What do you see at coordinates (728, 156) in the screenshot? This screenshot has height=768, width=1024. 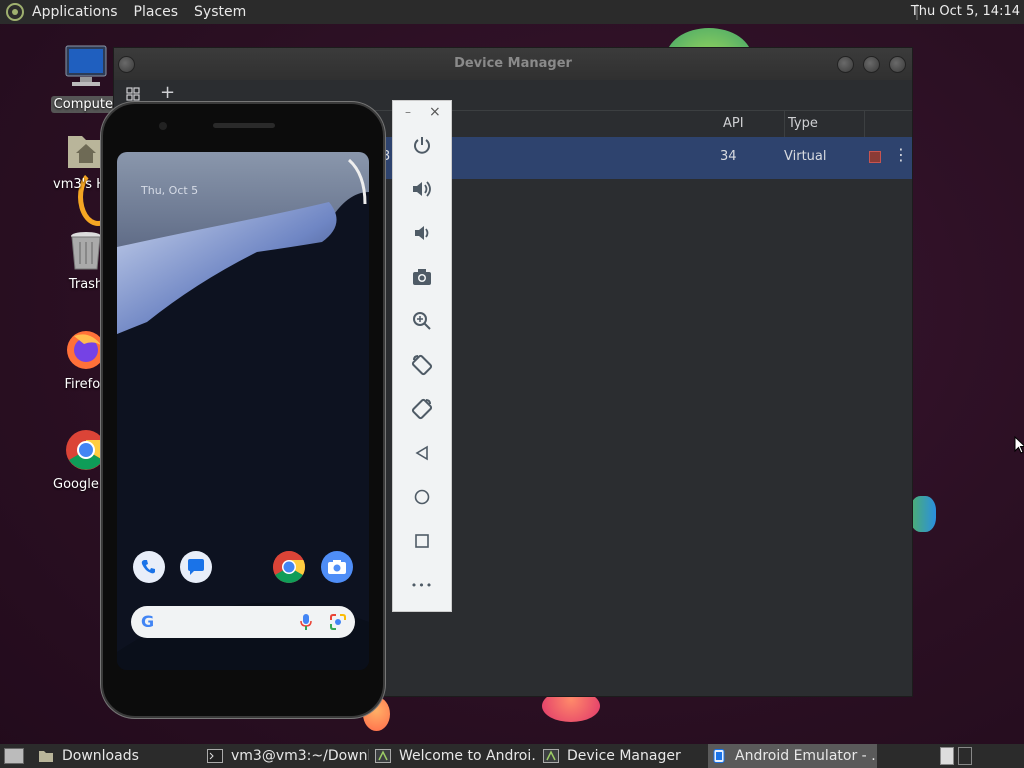 I see `device-api: 34` at bounding box center [728, 156].